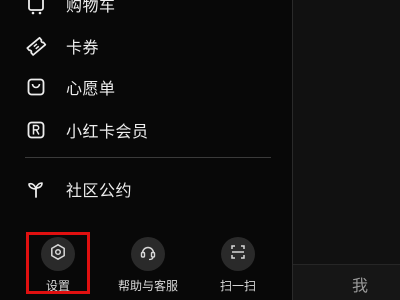 Image resolution: width=400 pixels, height=300 pixels. I want to click on drawer-edge-divider, so click(292, 150).